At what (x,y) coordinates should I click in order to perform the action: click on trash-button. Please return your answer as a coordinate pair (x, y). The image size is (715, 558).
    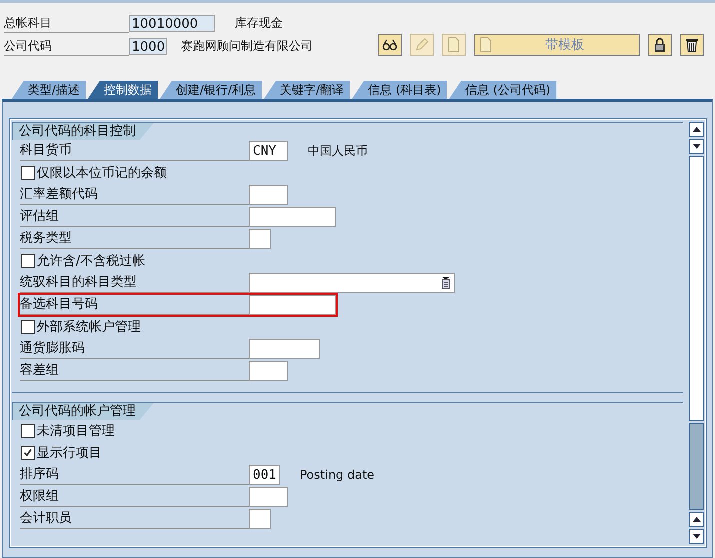
    Looking at the image, I should click on (692, 45).